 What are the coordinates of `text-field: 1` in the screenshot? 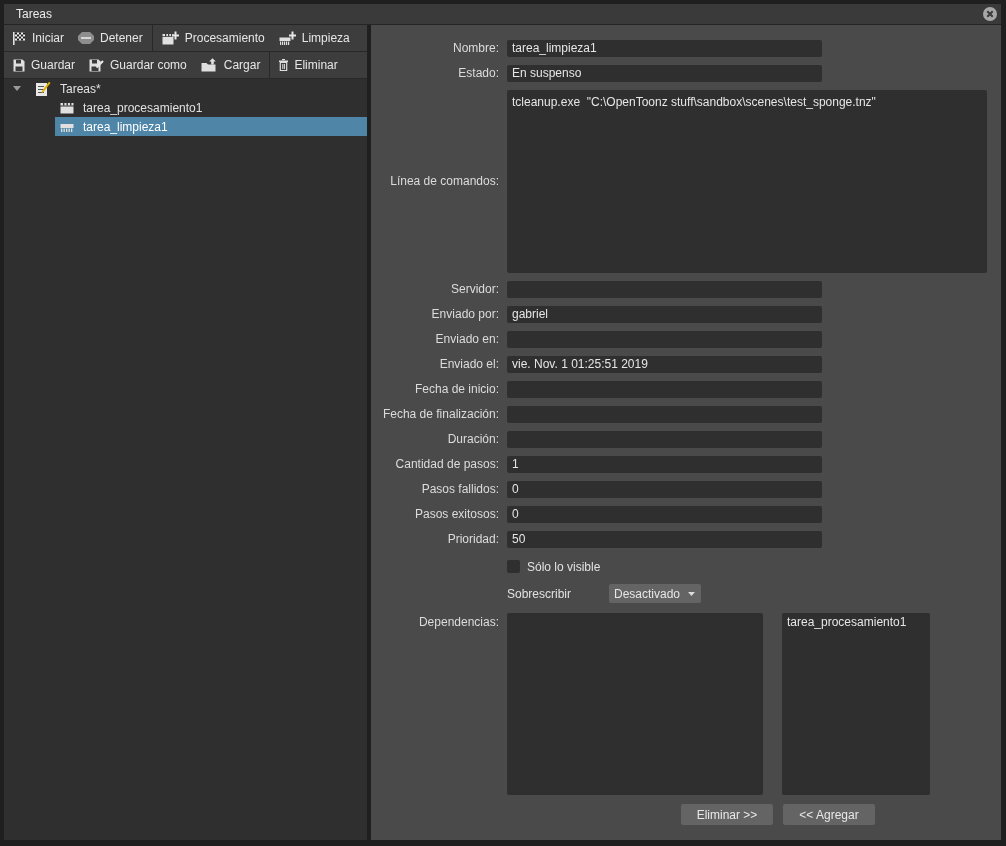 It's located at (664, 464).